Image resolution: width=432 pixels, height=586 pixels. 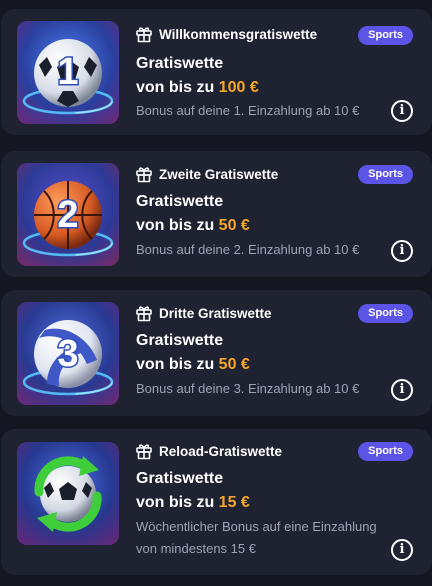 I want to click on description-line: Bonus auf deine 2. Einzahlung ab 10 €, so click(x=248, y=249).